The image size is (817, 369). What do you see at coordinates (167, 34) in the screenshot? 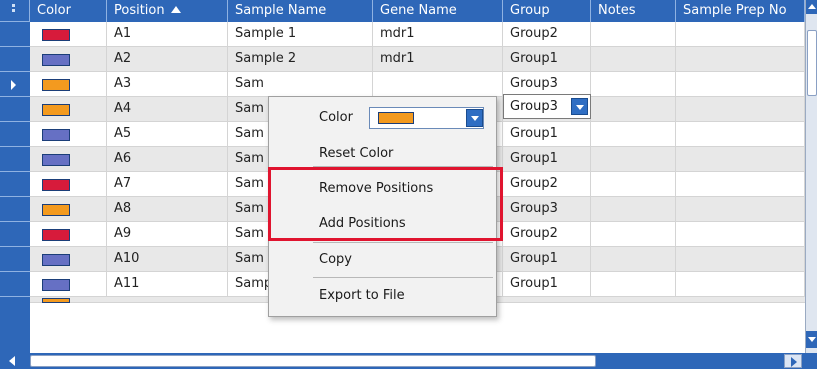
I see `position-cell: A1` at bounding box center [167, 34].